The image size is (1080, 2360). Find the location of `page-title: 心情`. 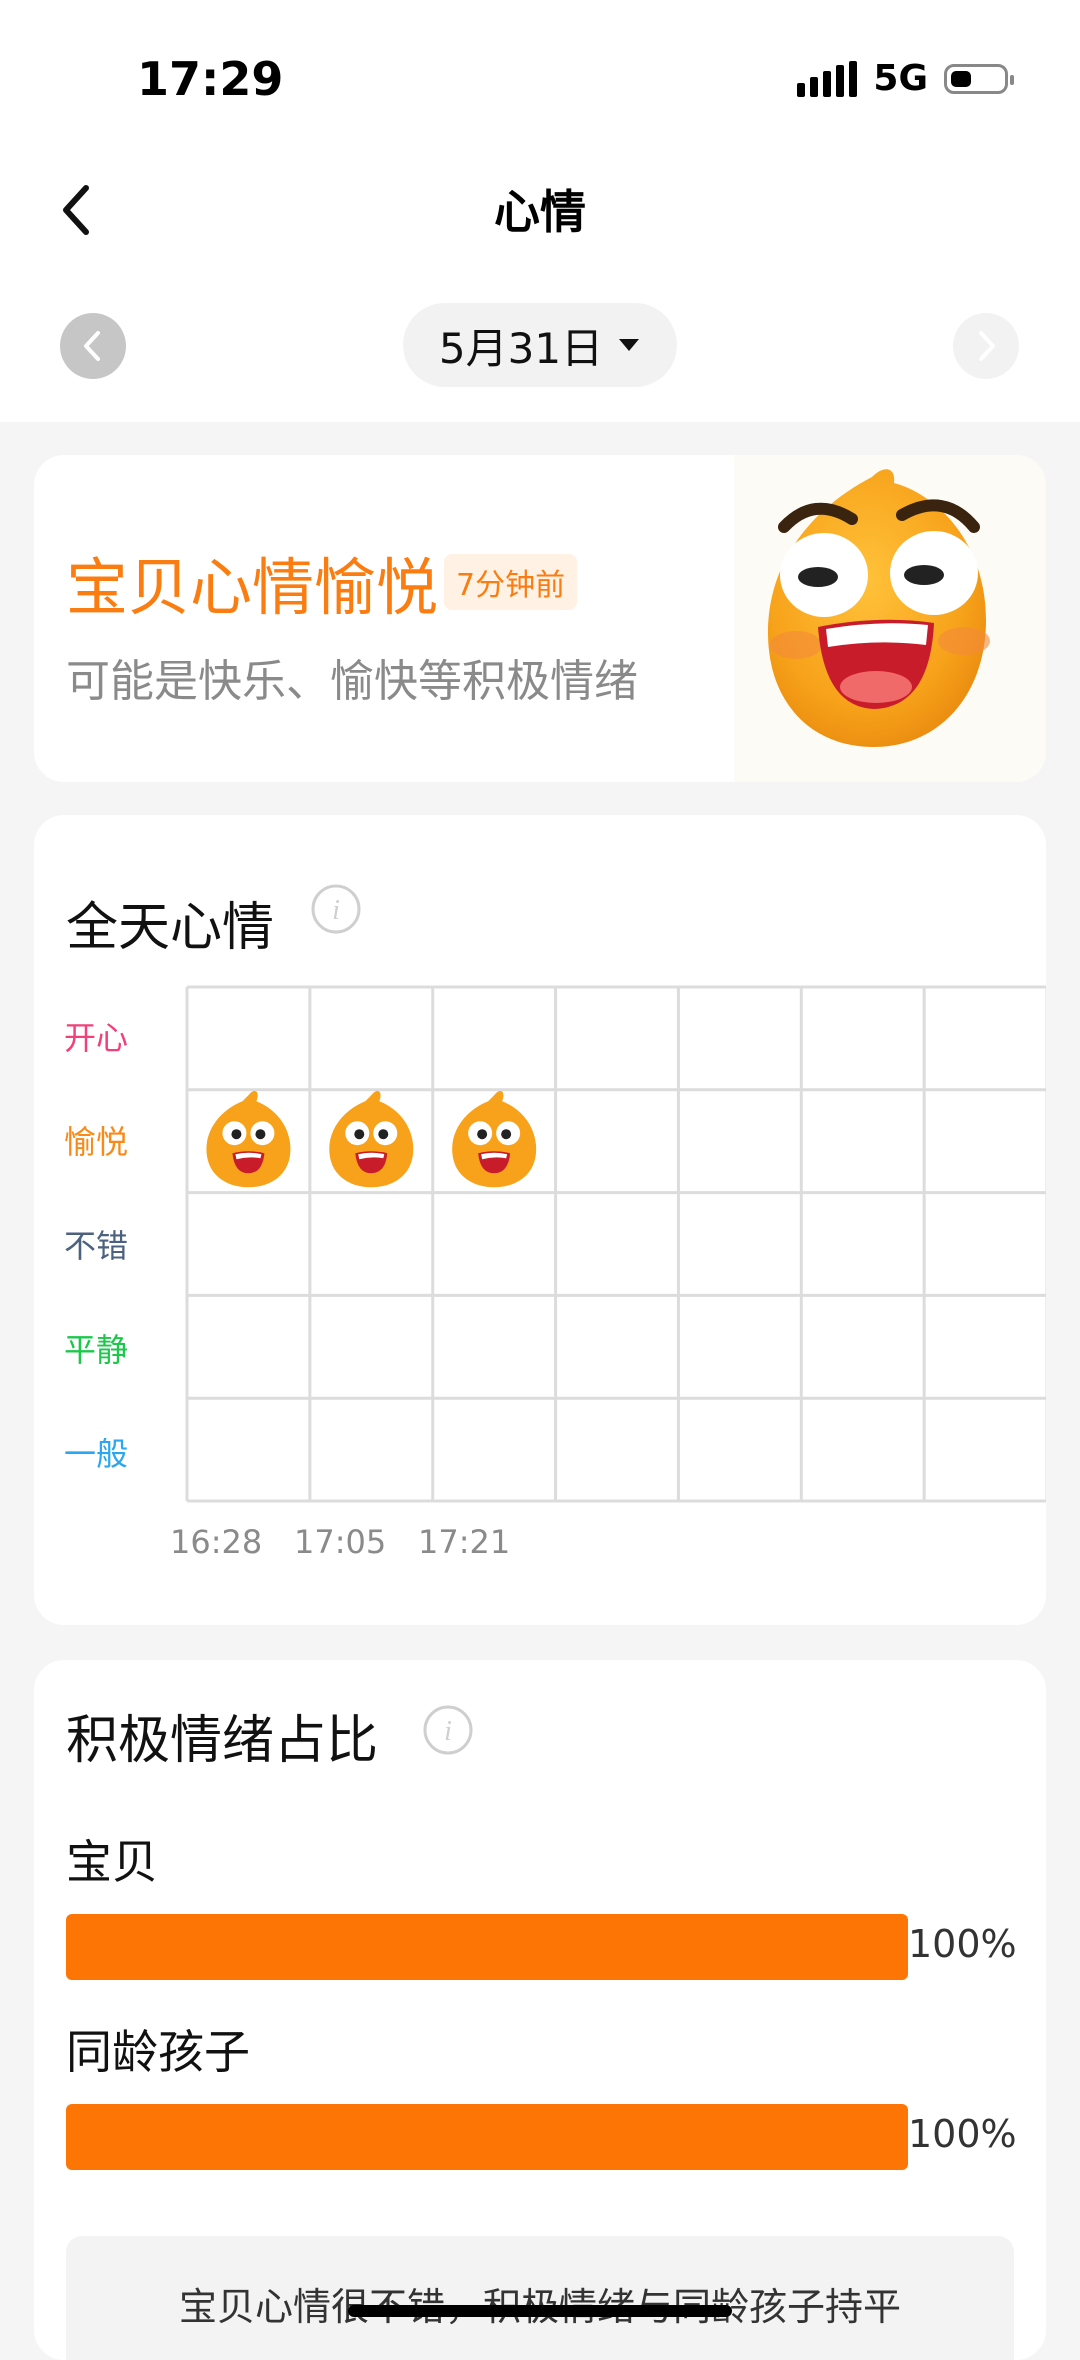

page-title: 心情 is located at coordinates (540, 212).